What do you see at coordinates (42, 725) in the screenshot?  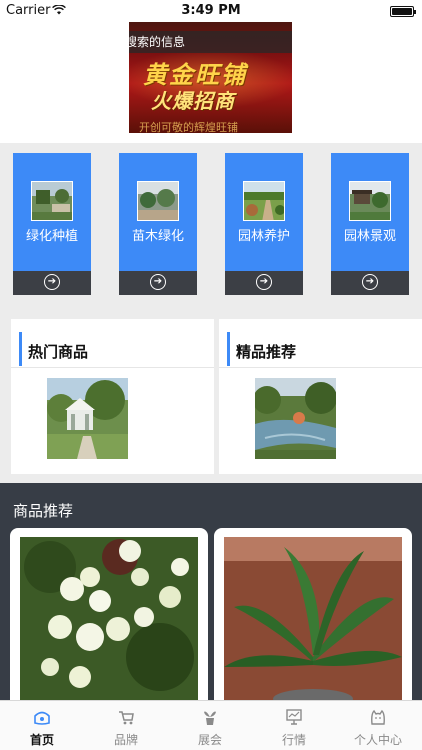 I see `tab-home: 首页` at bounding box center [42, 725].